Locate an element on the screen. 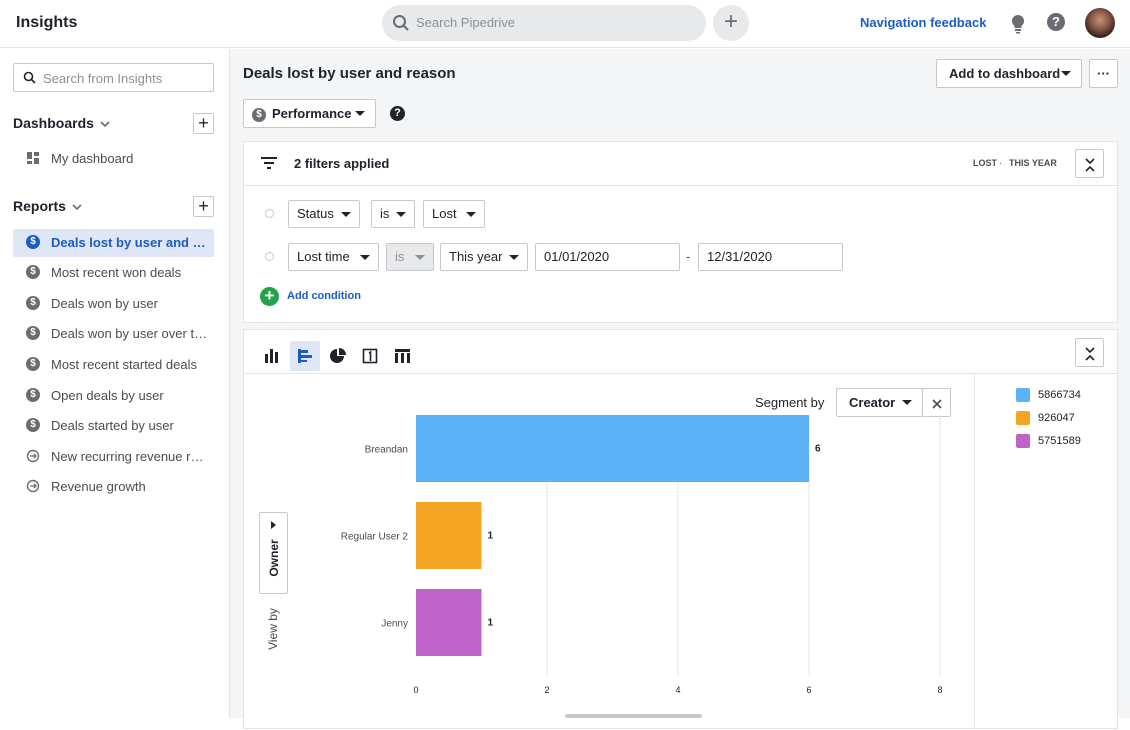 This screenshot has height=730, width=1130. add-to-dashboard-label: Add to dashboard is located at coordinates (1005, 73).